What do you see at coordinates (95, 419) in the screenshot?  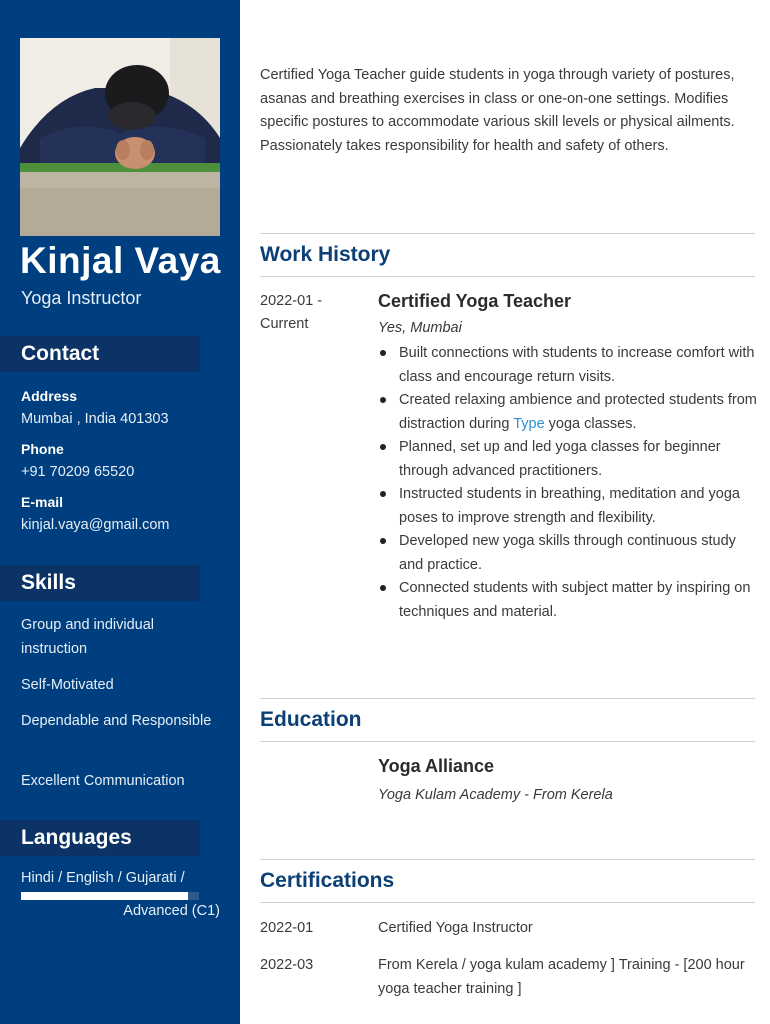 I see `address-value: Mumbai , India 401303` at bounding box center [95, 419].